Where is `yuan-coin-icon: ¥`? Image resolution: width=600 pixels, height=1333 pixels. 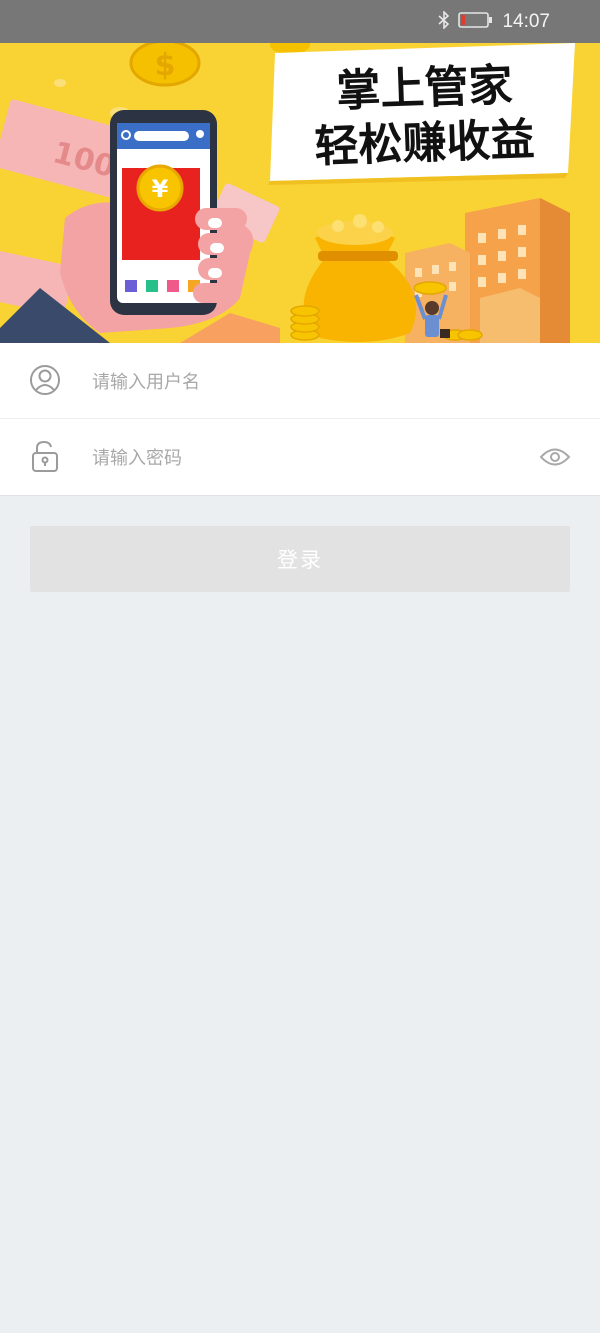
yuan-coin-icon: ¥ is located at coordinates (160, 188).